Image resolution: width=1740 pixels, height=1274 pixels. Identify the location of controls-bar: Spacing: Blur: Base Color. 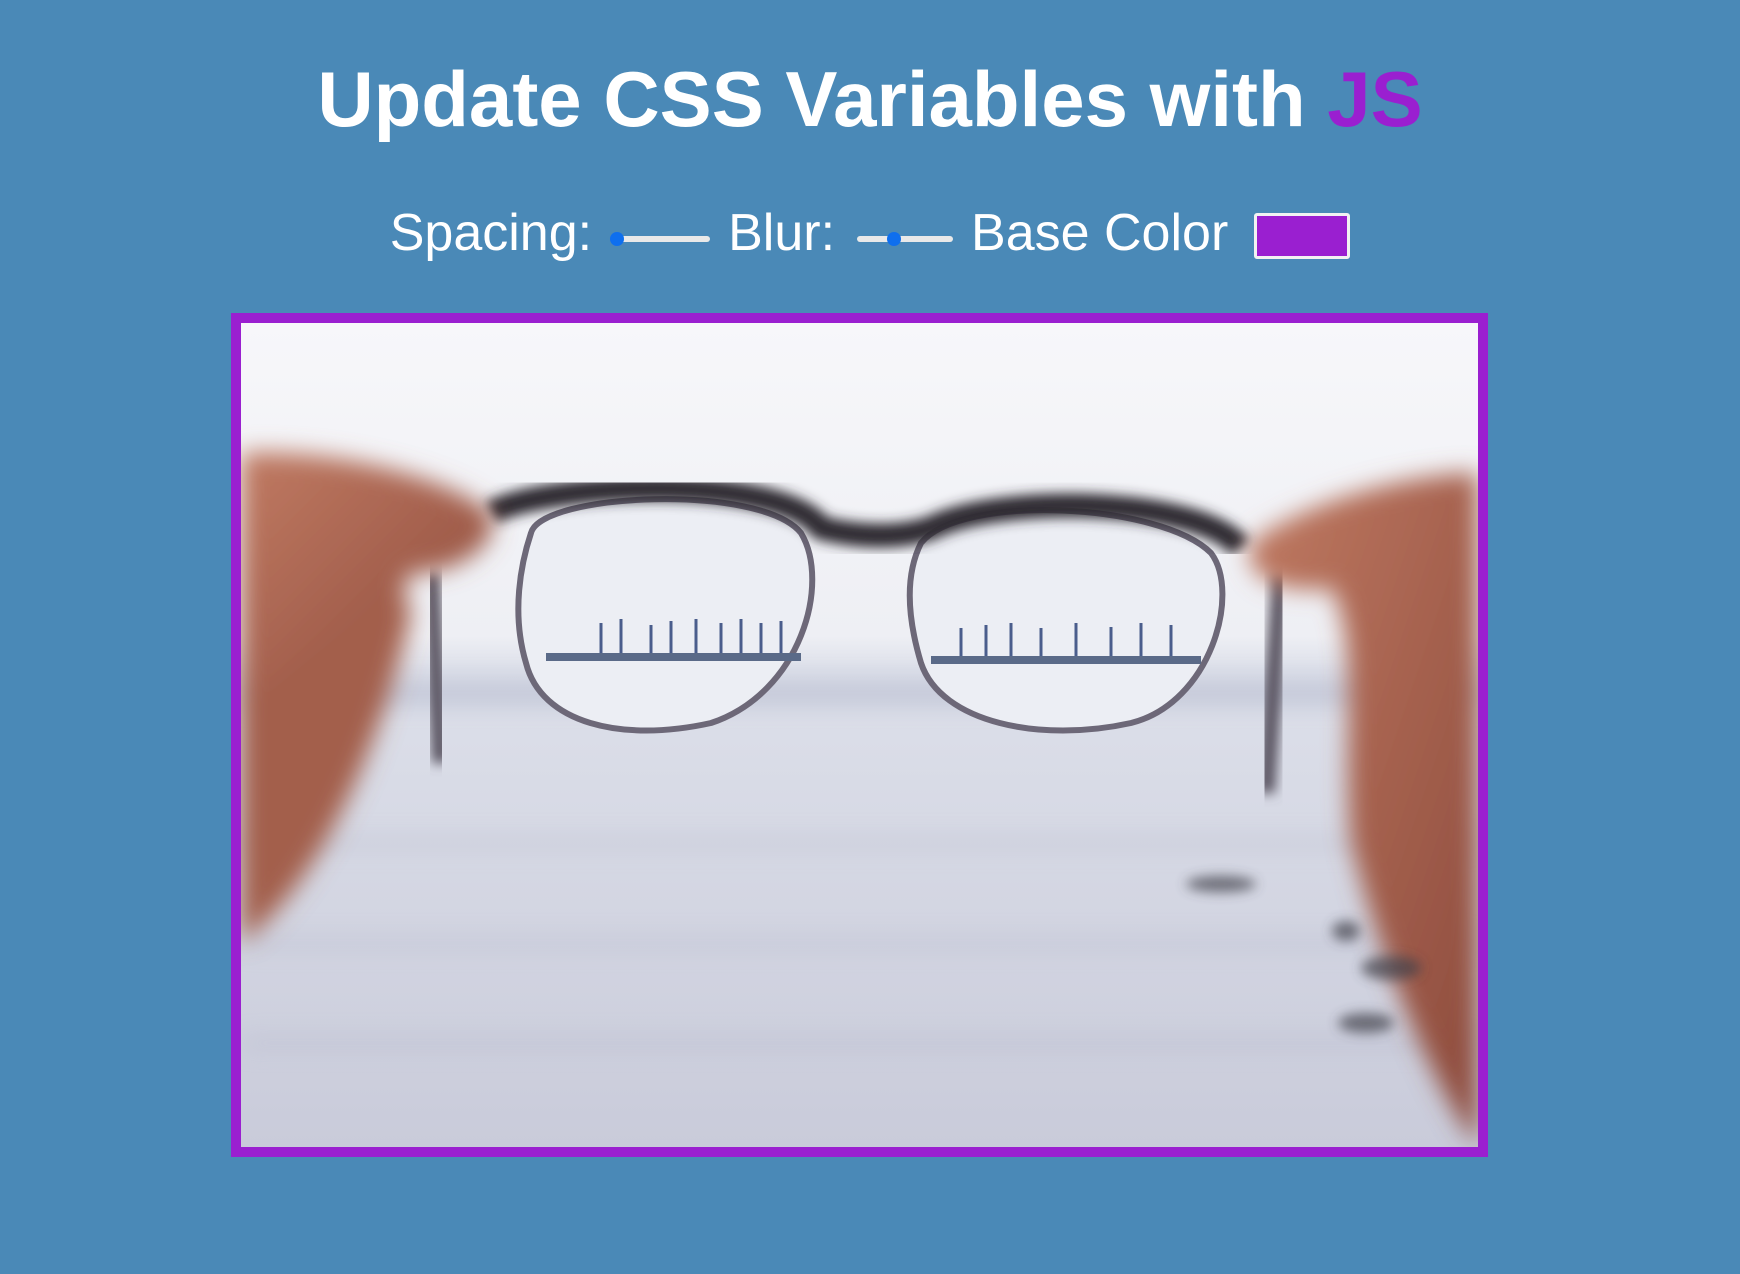
(870, 233).